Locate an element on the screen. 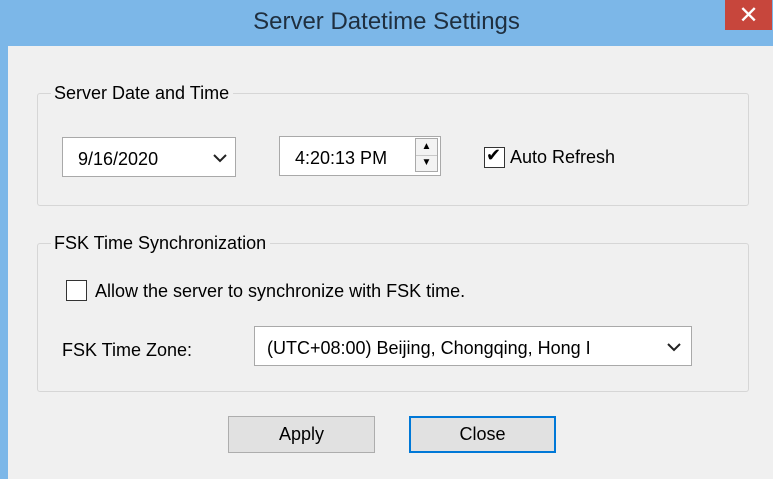 The height and width of the screenshot is (479, 773). checkmark-icon: ✔ is located at coordinates (494, 155).